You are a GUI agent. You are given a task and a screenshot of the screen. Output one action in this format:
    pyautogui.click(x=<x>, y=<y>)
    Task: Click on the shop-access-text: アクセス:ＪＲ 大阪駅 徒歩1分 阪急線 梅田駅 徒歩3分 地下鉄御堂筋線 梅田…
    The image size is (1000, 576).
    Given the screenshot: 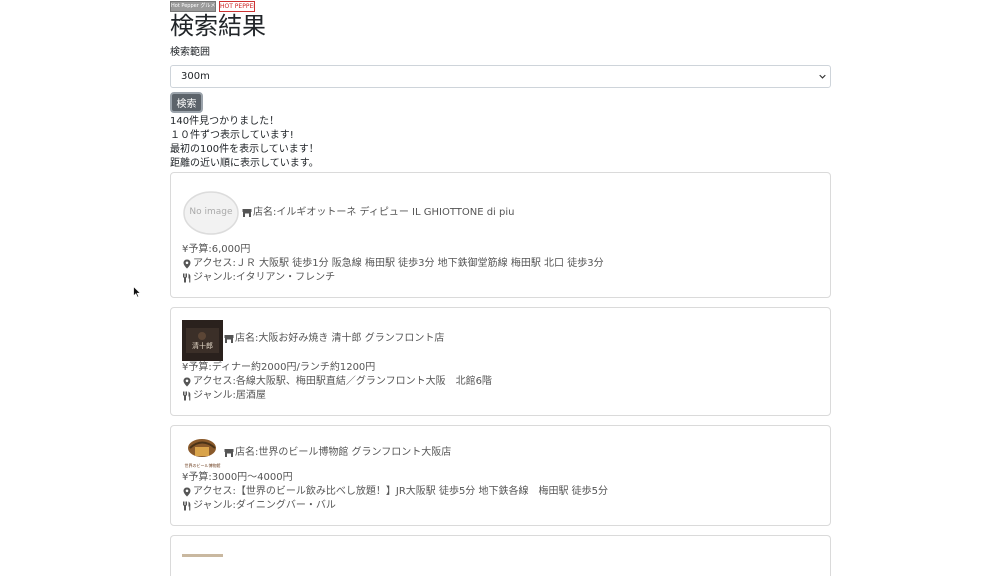 What is the action you would take?
    pyautogui.click(x=398, y=263)
    